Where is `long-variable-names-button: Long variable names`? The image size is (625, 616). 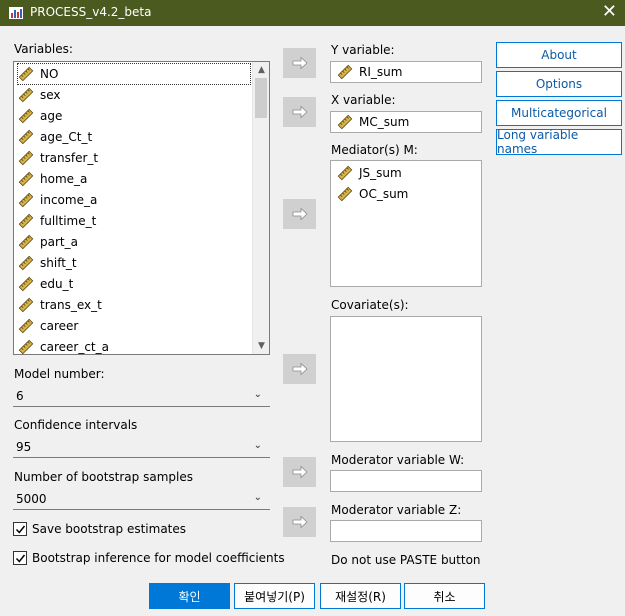
long-variable-names-button: Long variable names is located at coordinates (559, 142).